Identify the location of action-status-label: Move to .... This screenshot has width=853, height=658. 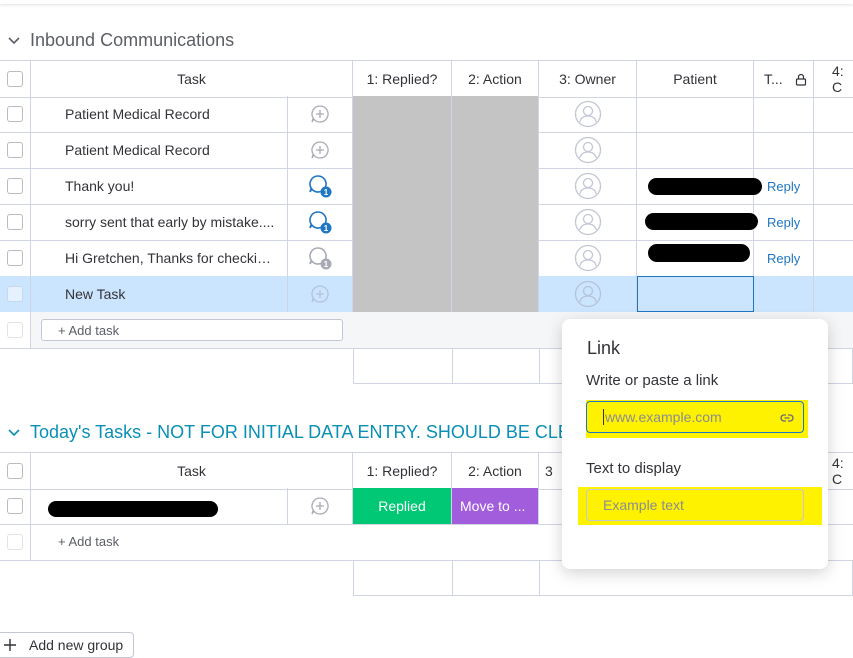
(495, 506).